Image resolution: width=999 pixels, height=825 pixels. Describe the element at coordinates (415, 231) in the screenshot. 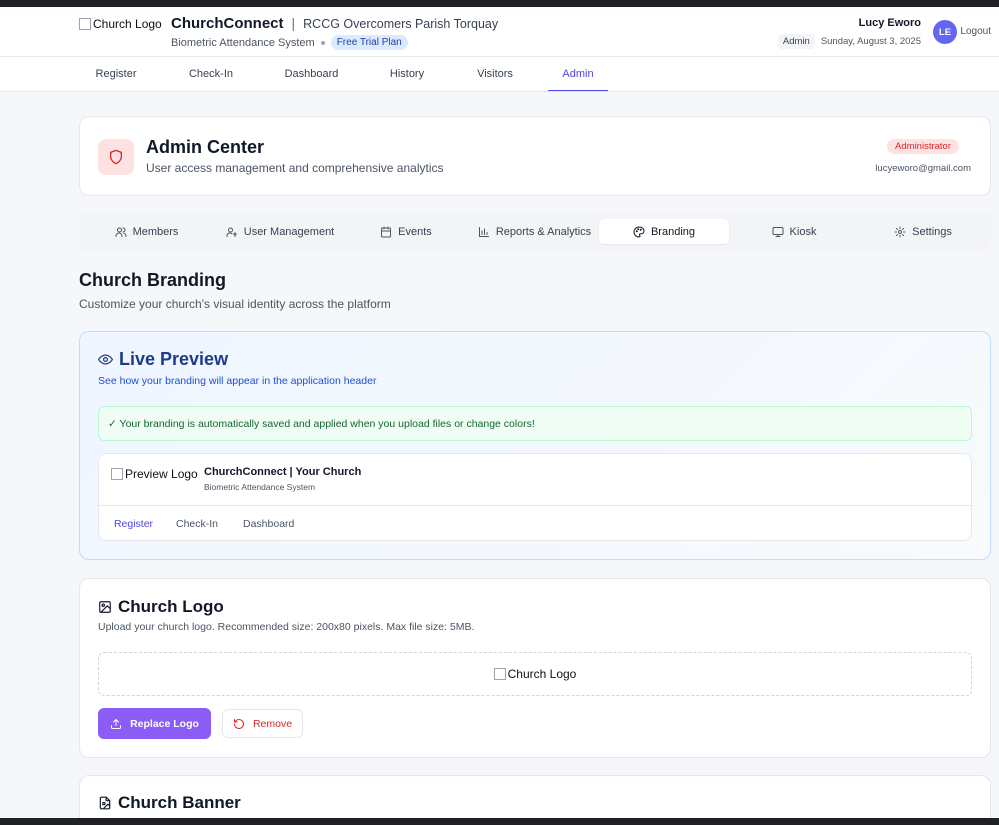

I see `tab-events-label: Events` at that location.